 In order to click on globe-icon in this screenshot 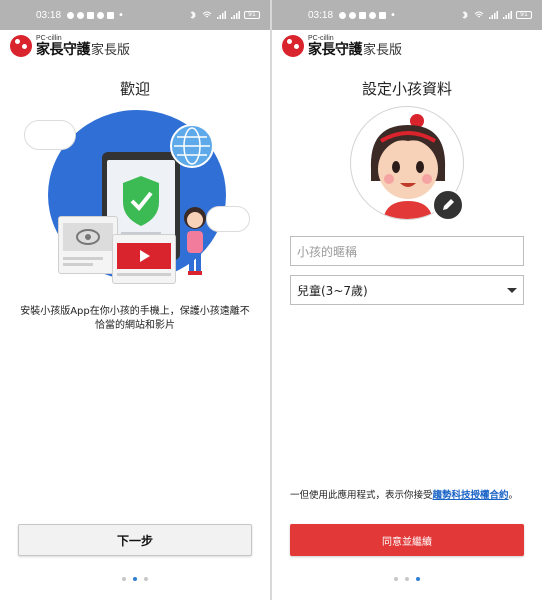, I will do `click(192, 146)`.